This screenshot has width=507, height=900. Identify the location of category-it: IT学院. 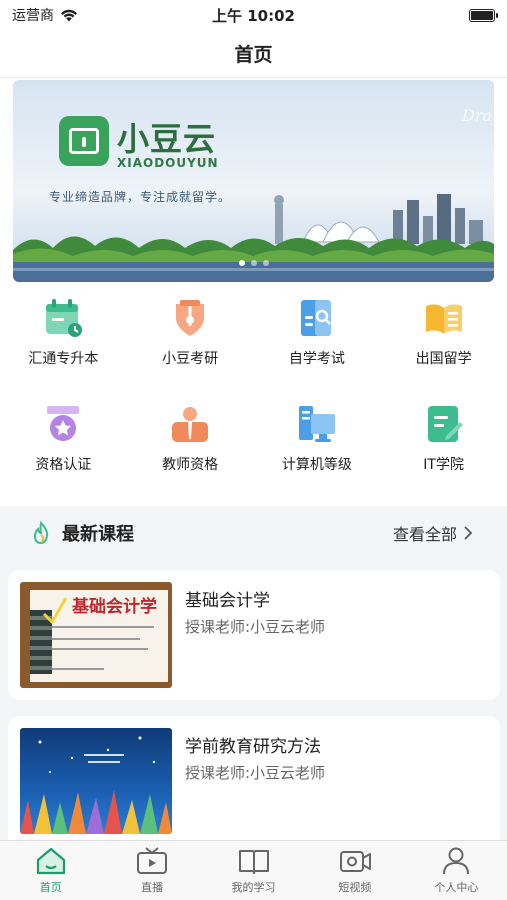
(443, 441).